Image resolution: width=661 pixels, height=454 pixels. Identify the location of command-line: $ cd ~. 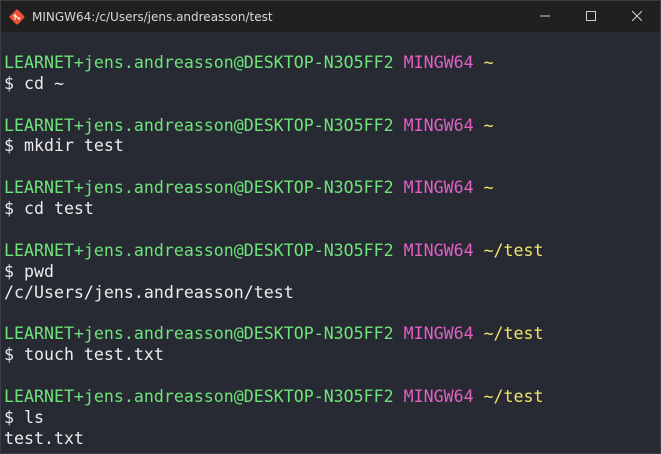
(34, 83).